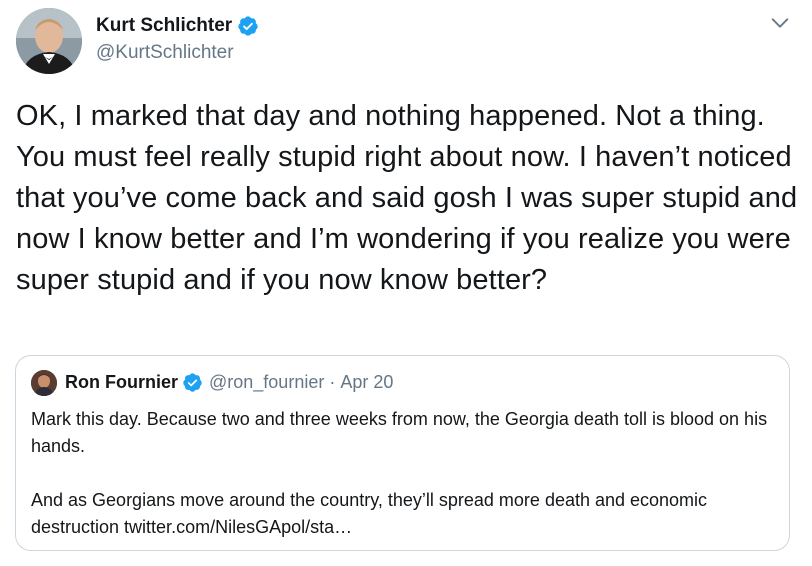 This screenshot has height=566, width=812. Describe the element at coordinates (121, 382) in the screenshot. I see `quoted-author-name: Ron Fournier` at that location.